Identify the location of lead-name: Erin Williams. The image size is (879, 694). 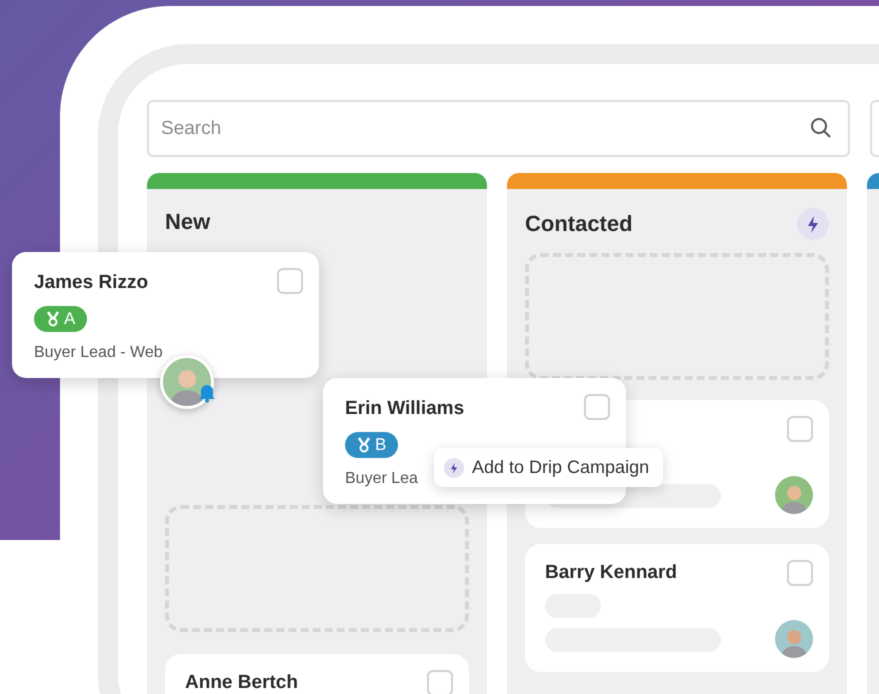
(404, 409).